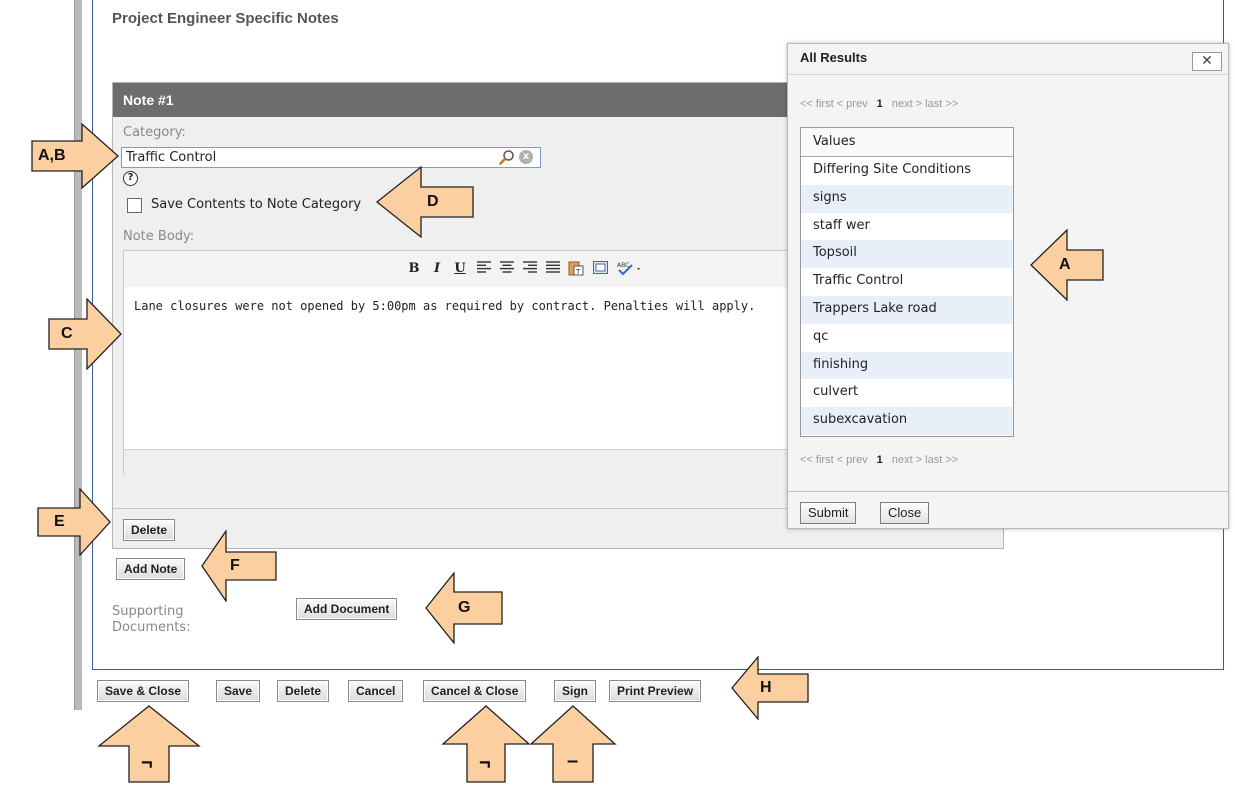 This screenshot has width=1235, height=785. What do you see at coordinates (433, 201) in the screenshot?
I see `callout-label: D` at bounding box center [433, 201].